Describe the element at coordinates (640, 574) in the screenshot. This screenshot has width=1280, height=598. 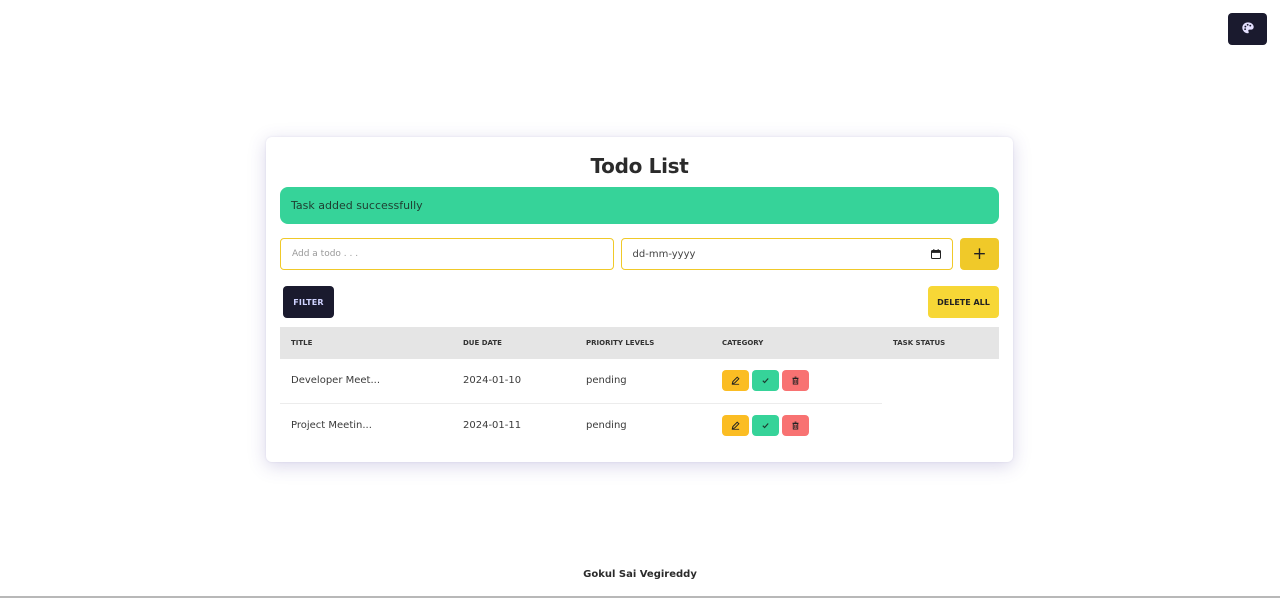
I see `footer-author: Gokul Sai Vegireddy` at that location.